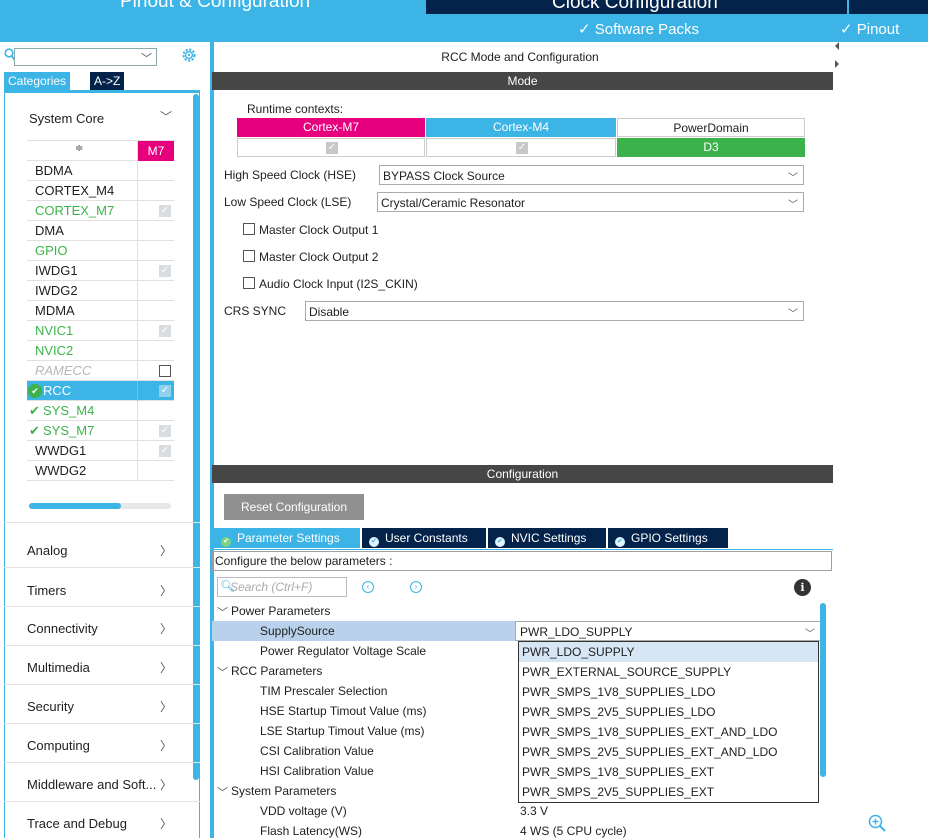  I want to click on tab-pinout-configuration: Pinout & Configuration, so click(213, 7).